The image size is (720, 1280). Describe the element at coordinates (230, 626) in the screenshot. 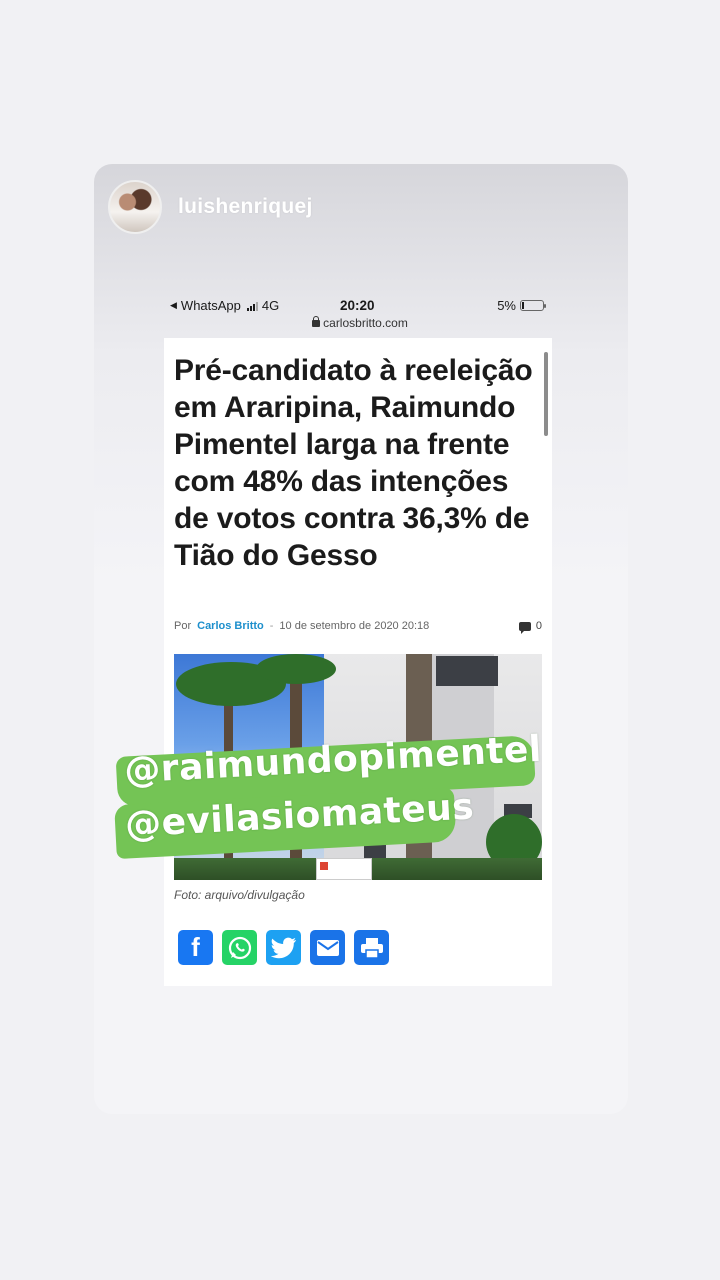

I see `author-link: Carlos Britto` at that location.